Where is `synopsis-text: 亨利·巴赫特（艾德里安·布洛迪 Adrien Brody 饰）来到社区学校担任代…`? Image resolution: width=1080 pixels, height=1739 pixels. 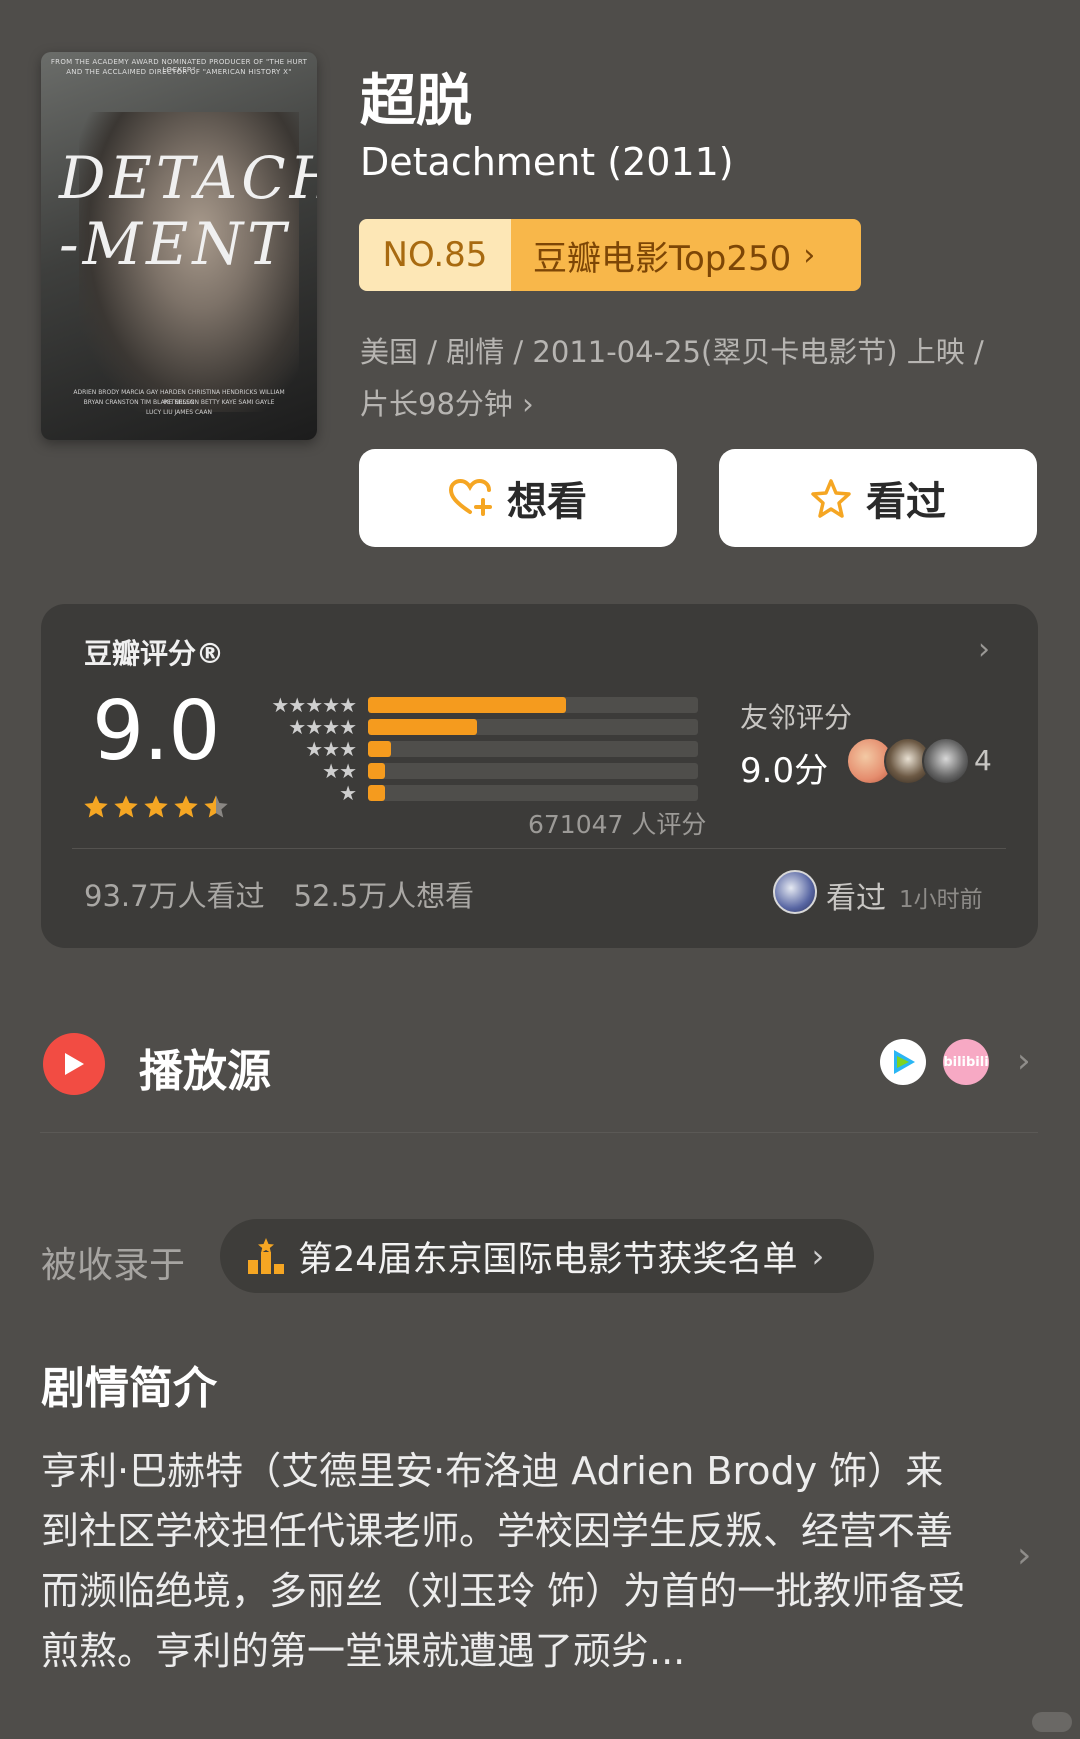 synopsis-text: 亨利·巴赫特（艾德里安·布洛迪 Adrien Brody 饰）来到社区学校担任代… is located at coordinates (511, 1561).